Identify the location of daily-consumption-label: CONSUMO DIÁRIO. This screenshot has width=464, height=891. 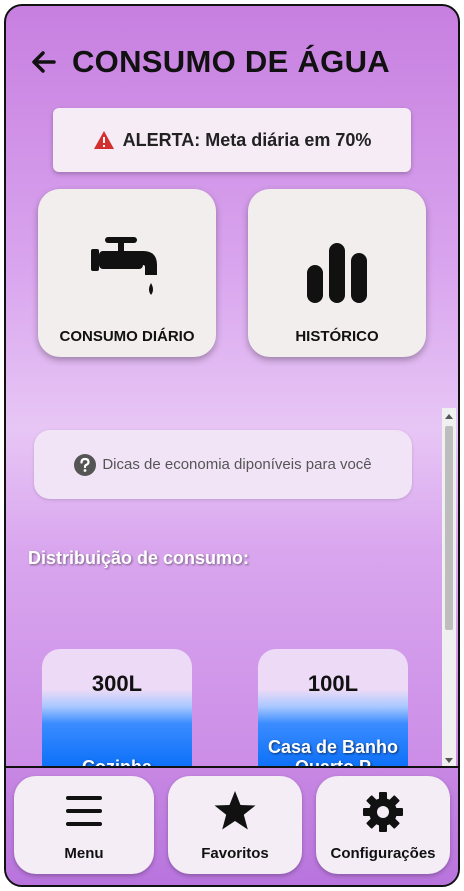
(127, 336).